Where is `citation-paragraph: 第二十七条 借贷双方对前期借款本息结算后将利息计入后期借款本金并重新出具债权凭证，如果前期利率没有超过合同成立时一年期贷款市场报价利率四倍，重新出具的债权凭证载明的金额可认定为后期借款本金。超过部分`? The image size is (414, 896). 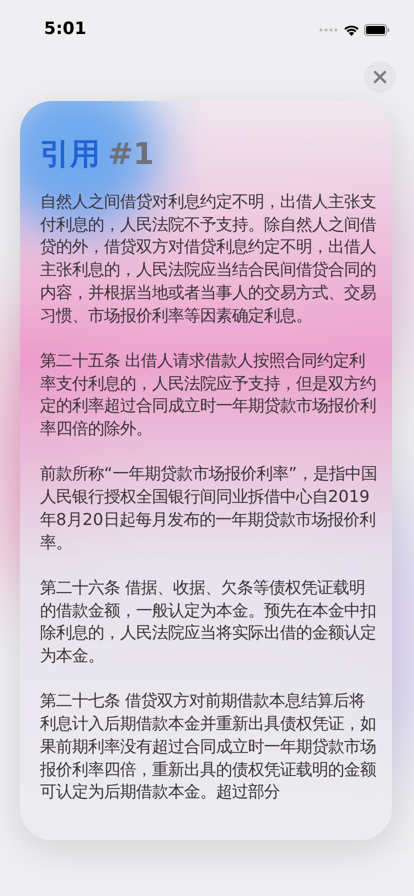 citation-paragraph: 第二十七条 借贷双方对前期借款本息结算后将利息计入后期借款本金并重新出具债权凭证，如果前期利率没有超过合同成立时一年期贷款市场报价利率四倍，重新出具的债权凭证载明的金额可认定为后期借款本金。超过部分 is located at coordinates (208, 747).